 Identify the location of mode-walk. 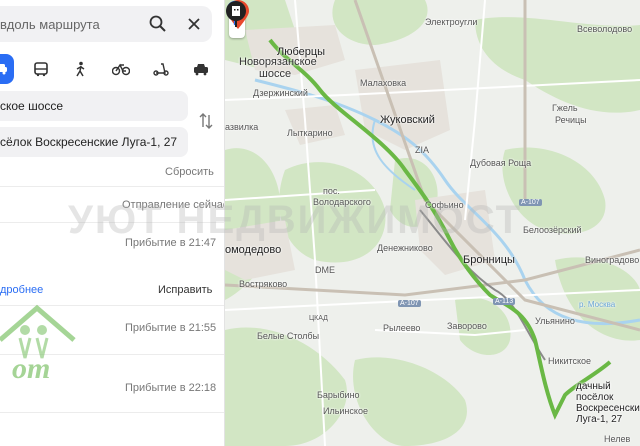
(81, 69).